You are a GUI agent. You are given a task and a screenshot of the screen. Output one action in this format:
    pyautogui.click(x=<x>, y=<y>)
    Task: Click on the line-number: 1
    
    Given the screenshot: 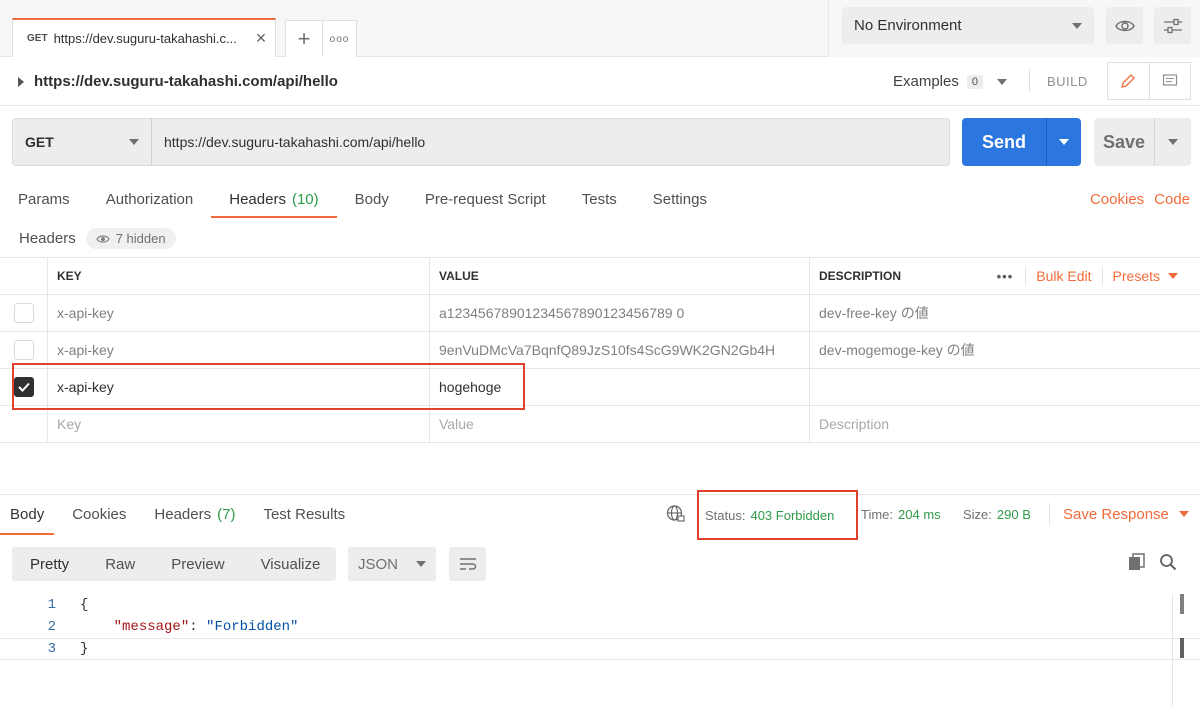 What is the action you would take?
    pyautogui.click(x=51, y=605)
    